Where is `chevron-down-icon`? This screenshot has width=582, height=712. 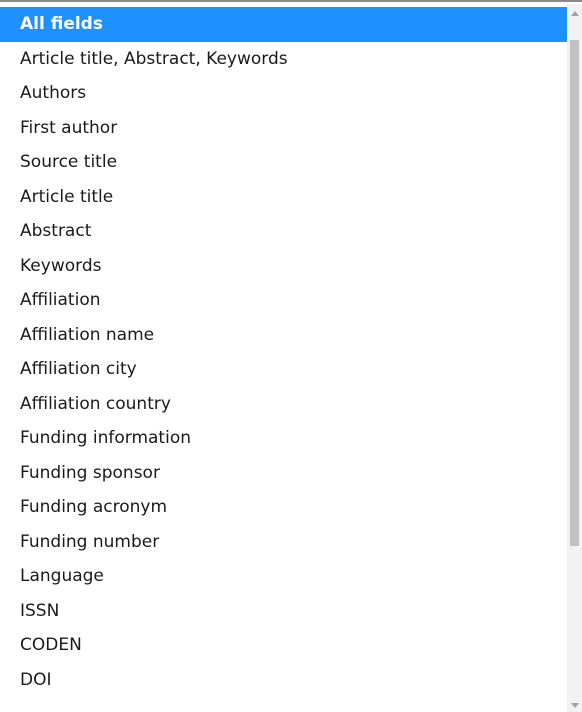
chevron-down-icon is located at coordinates (574, 705).